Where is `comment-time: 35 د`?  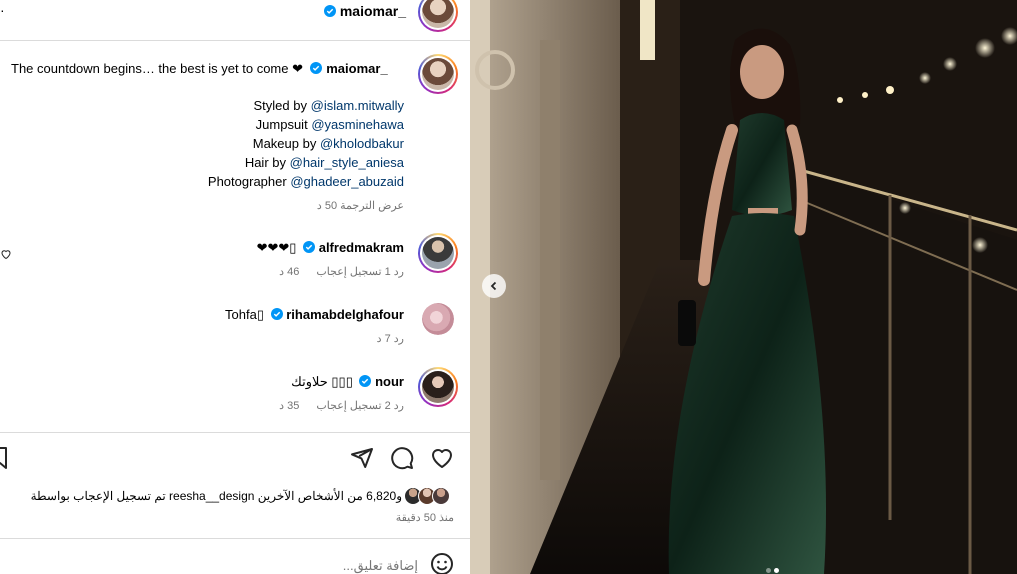 comment-time: 35 د is located at coordinates (289, 406).